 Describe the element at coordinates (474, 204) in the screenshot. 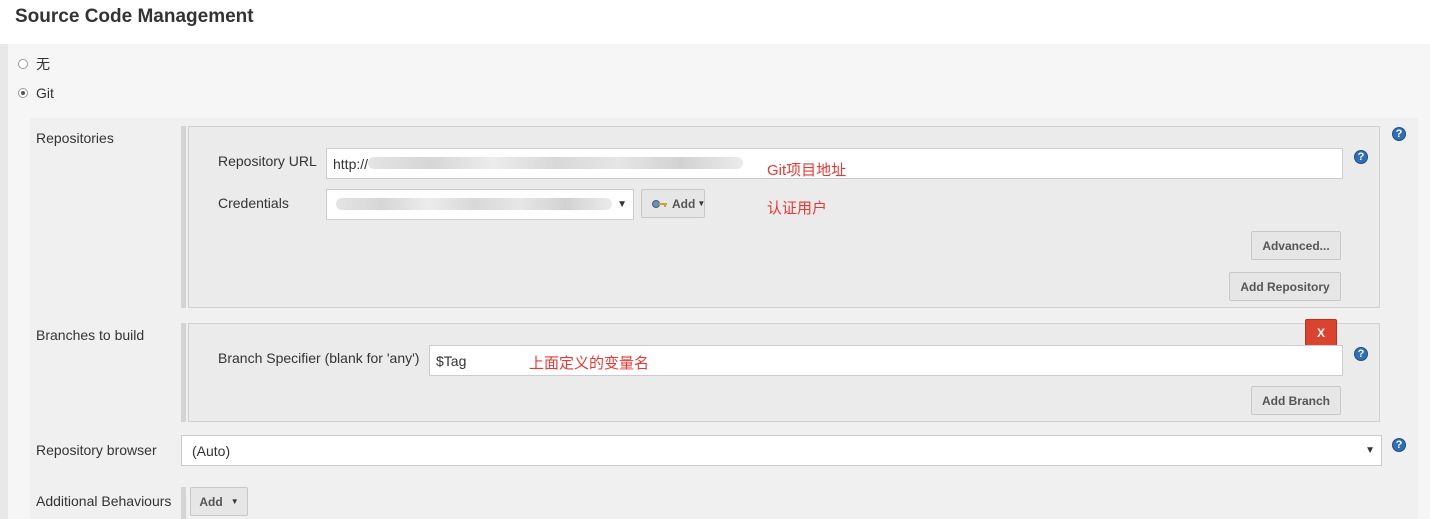

I see `redacted-credentials` at that location.